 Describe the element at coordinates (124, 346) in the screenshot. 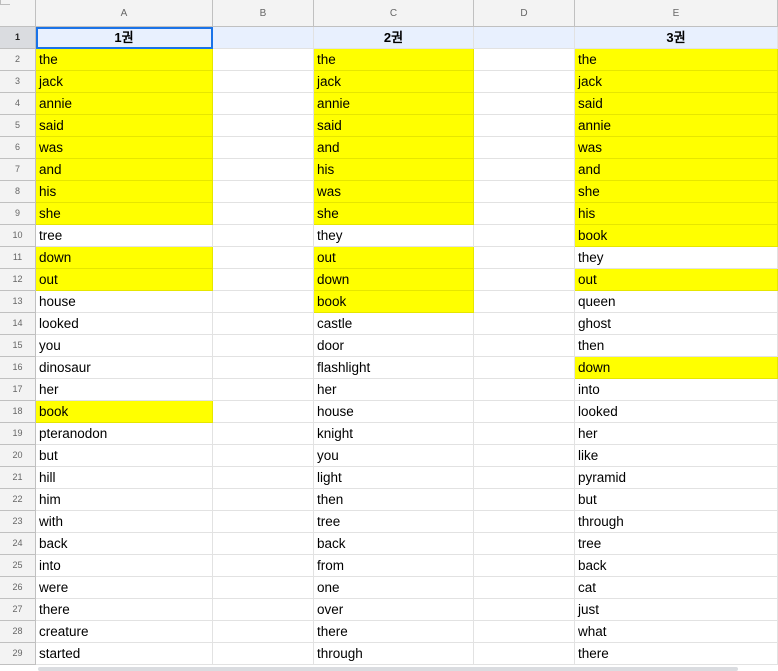

I see `cell-a15: you` at that location.